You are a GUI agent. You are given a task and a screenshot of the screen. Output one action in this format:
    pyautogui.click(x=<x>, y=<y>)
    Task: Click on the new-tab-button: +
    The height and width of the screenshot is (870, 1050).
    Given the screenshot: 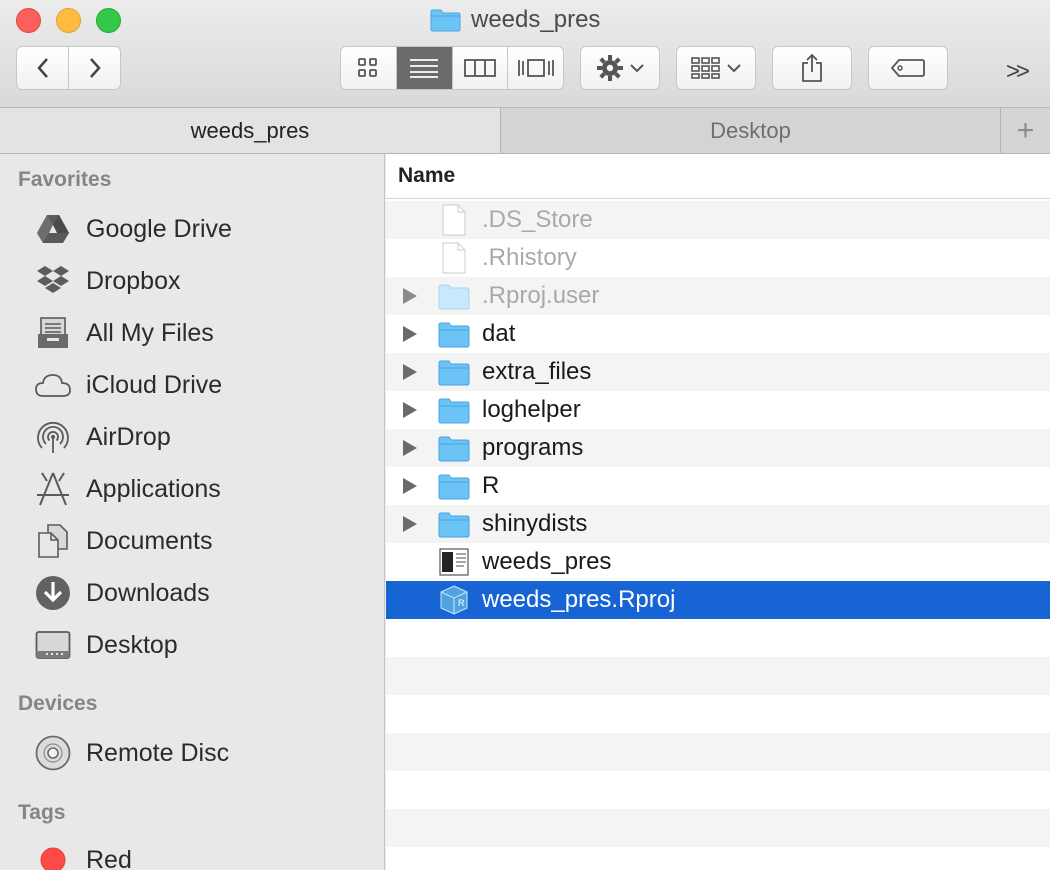 What is the action you would take?
    pyautogui.click(x=1025, y=130)
    